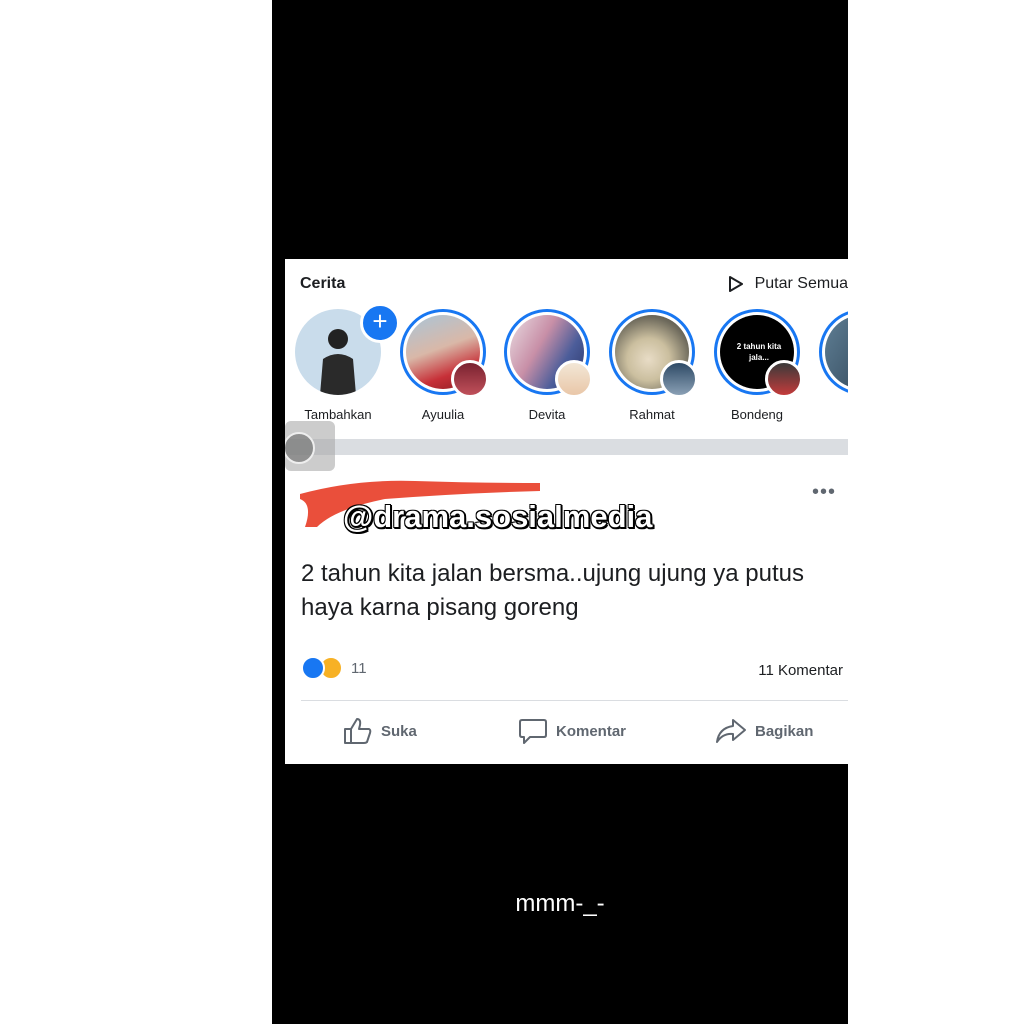 The height and width of the screenshot is (1024, 1024). Describe the element at coordinates (443, 365) in the screenshot. I see `story-ayuulia: Ayuulia` at that location.